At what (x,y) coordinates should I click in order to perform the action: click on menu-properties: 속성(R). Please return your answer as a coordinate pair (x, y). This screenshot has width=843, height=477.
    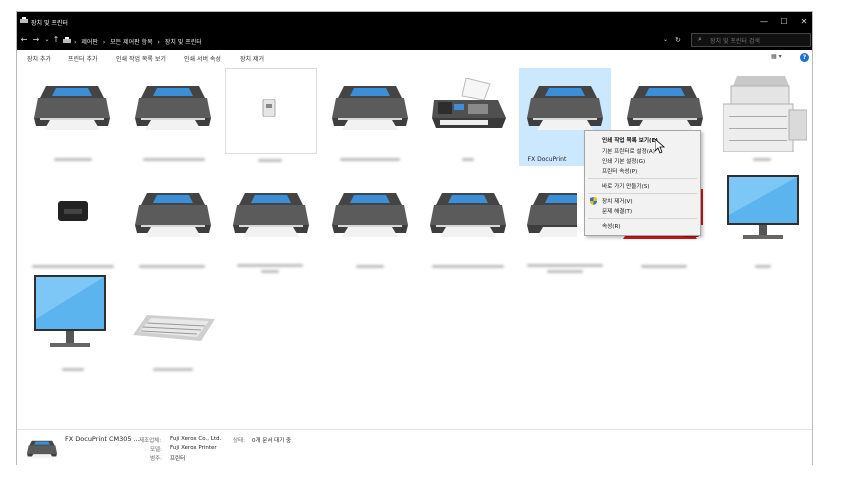
    Looking at the image, I should click on (611, 226).